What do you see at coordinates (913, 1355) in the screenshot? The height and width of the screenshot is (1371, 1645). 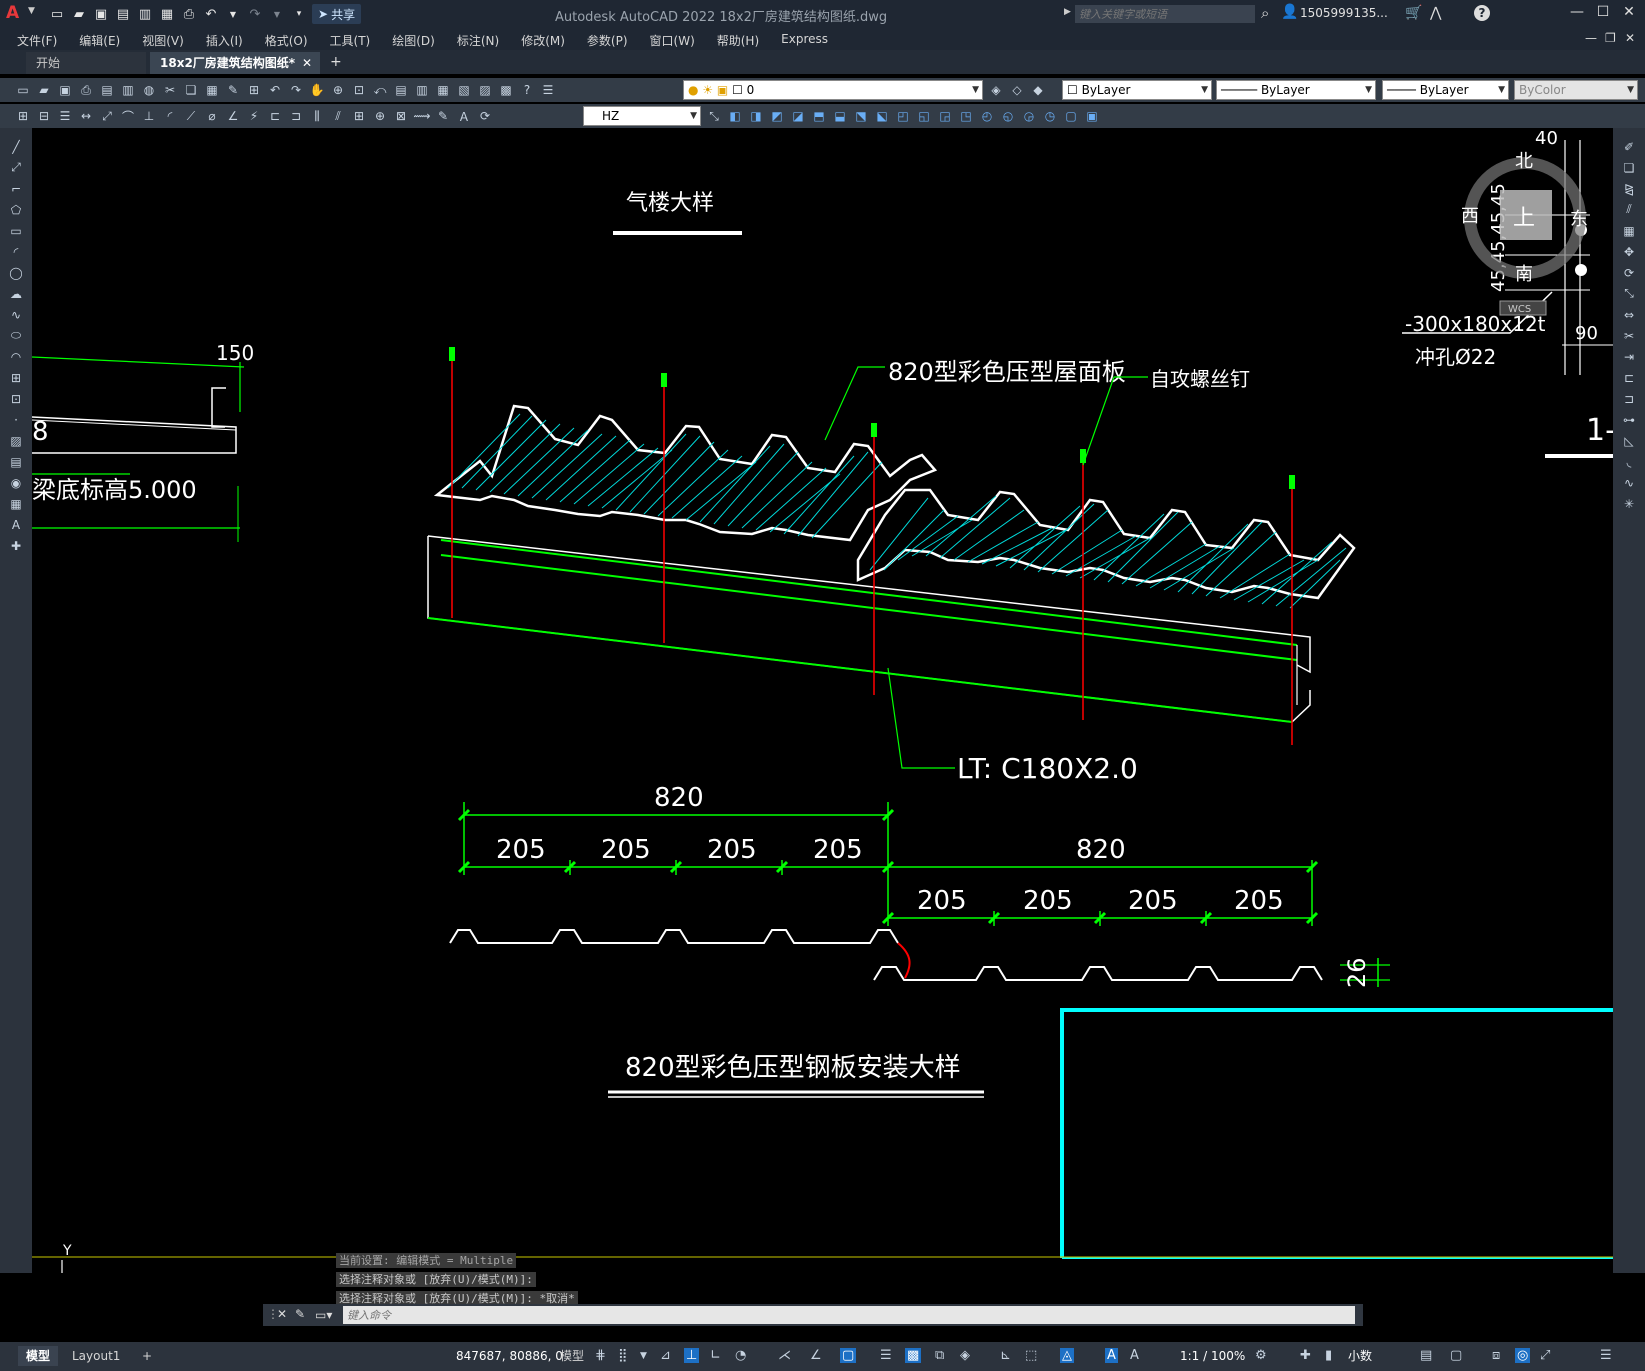 I see `transparency-icon: ▩` at bounding box center [913, 1355].